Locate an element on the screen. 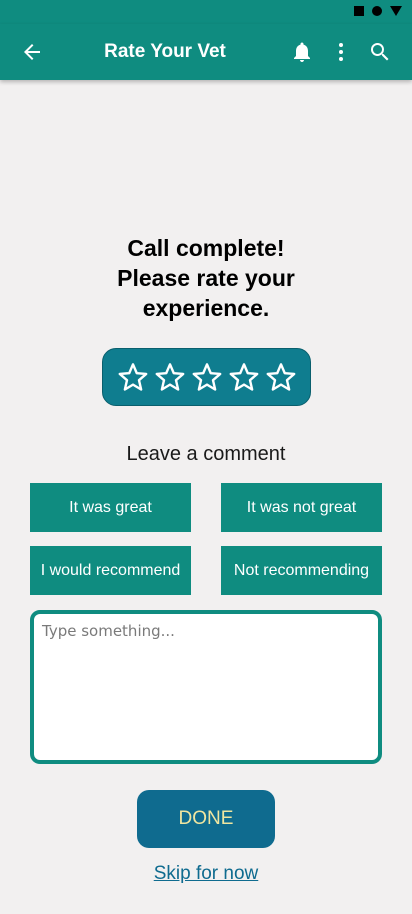 This screenshot has width=412, height=914. headline-line-2: Please rate your is located at coordinates (206, 278).